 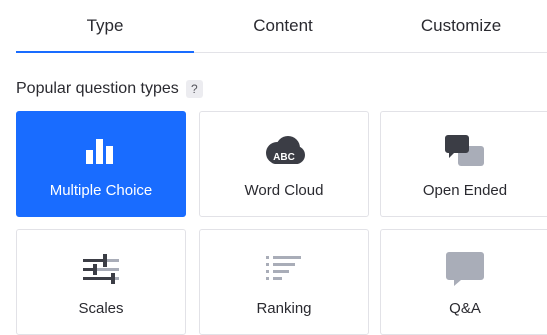 What do you see at coordinates (284, 308) in the screenshot?
I see `card-label: Ranking` at bounding box center [284, 308].